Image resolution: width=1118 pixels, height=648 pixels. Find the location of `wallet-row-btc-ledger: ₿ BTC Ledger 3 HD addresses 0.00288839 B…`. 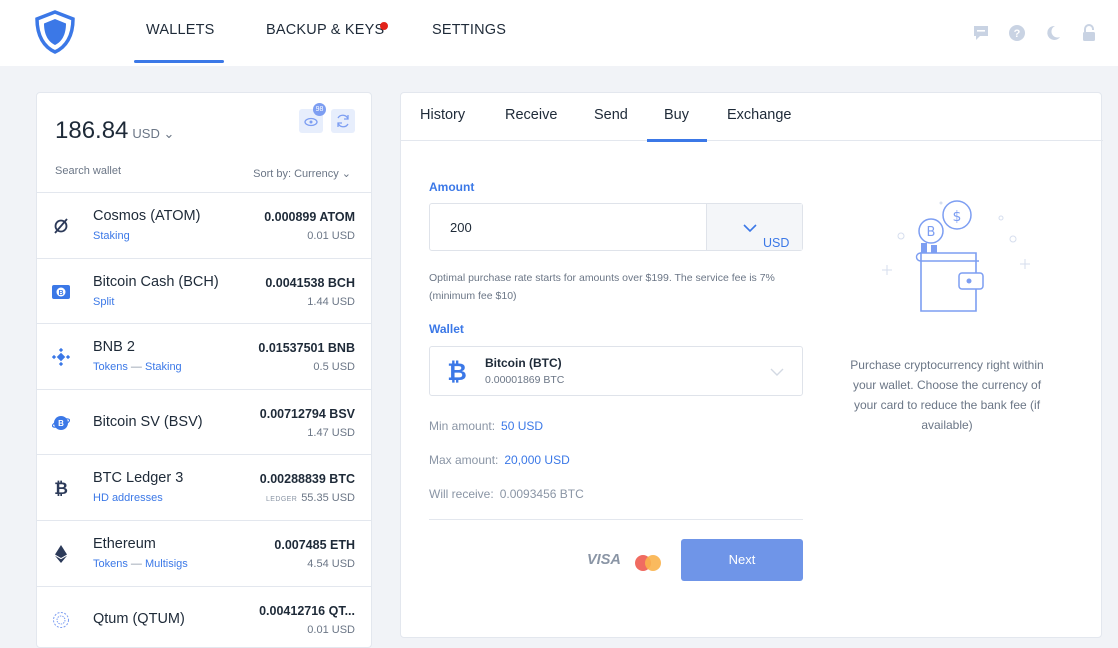

wallet-row-btc-ledger: ₿ BTC Ledger 3 HD addresses 0.00288839 B… is located at coordinates (204, 488).